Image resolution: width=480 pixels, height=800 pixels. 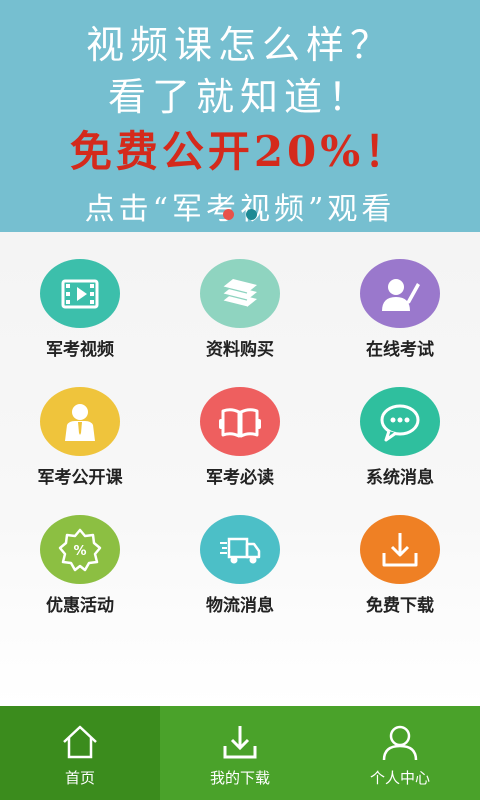 I want to click on menu-item-logistics: 物流消息, so click(x=240, y=552).